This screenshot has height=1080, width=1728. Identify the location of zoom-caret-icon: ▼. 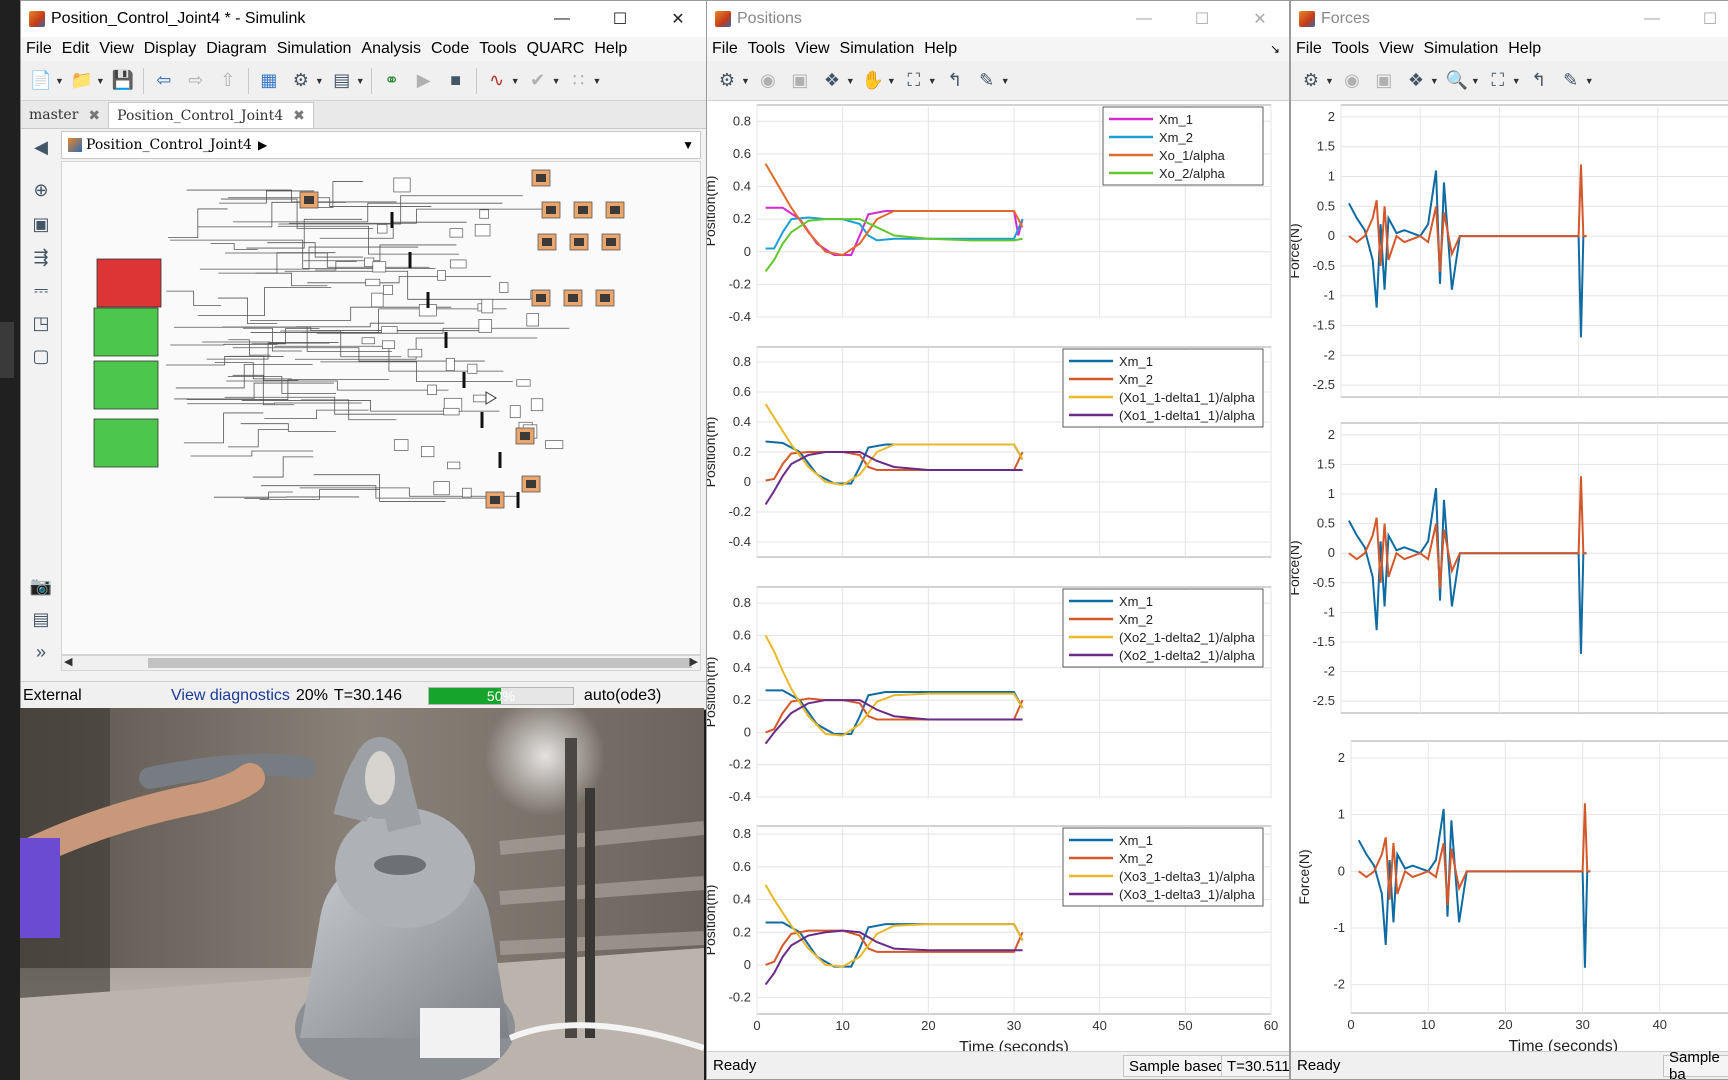
(1475, 81).